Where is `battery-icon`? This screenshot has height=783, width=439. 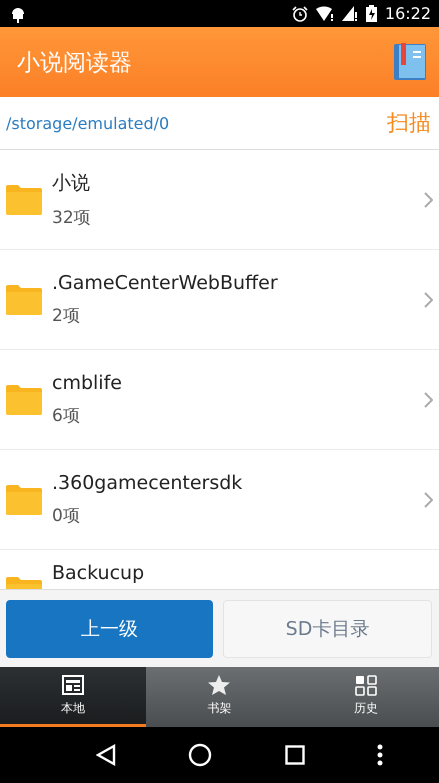 battery-icon is located at coordinates (371, 13).